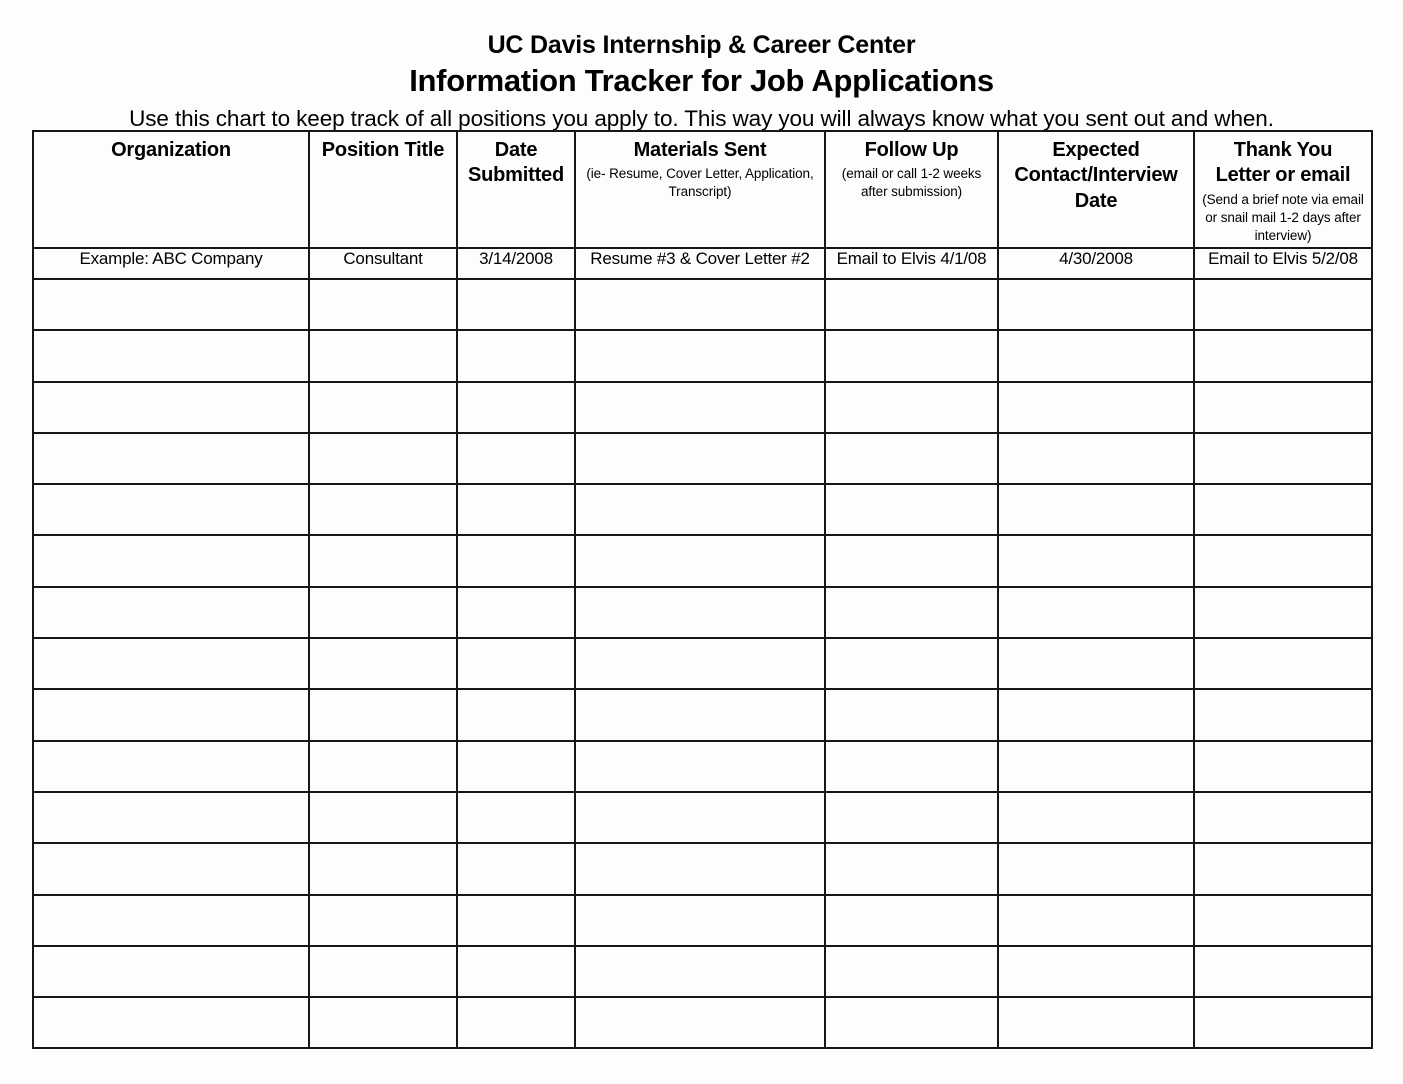 Image resolution: width=1403 pixels, height=1084 pixels. What do you see at coordinates (383, 263) in the screenshot?
I see `cell-position-title: Consultant` at bounding box center [383, 263].